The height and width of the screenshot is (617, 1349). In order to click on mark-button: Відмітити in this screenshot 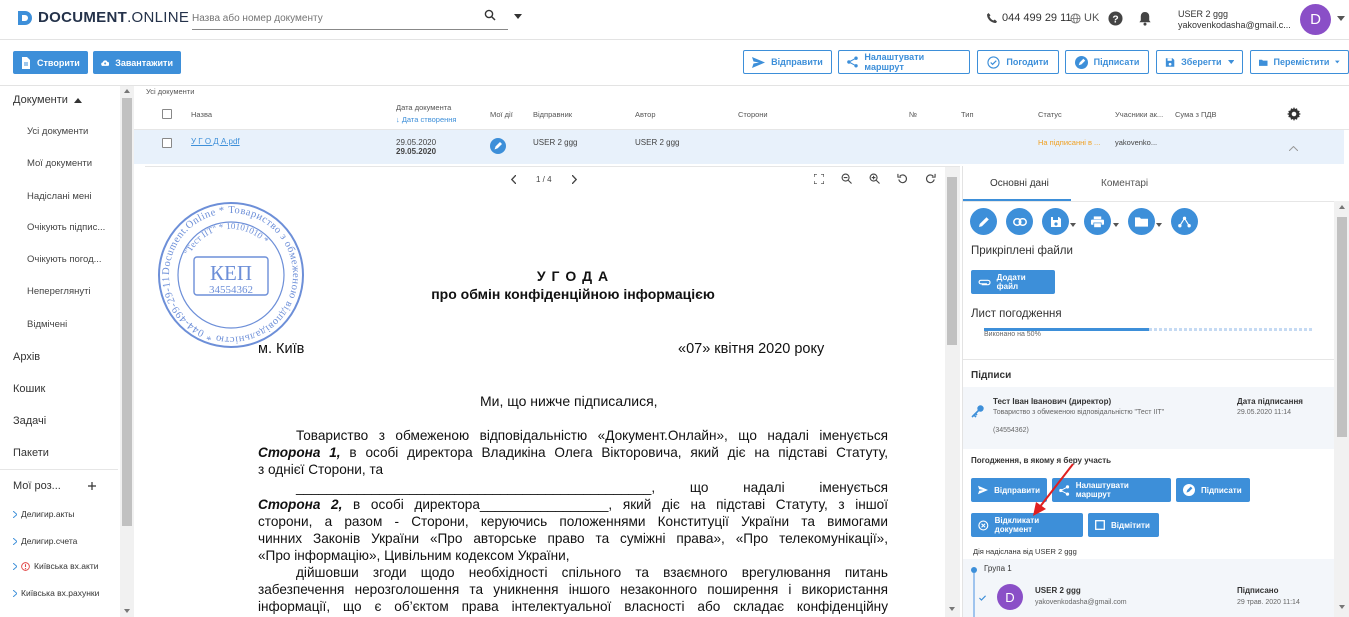, I will do `click(1123, 525)`.